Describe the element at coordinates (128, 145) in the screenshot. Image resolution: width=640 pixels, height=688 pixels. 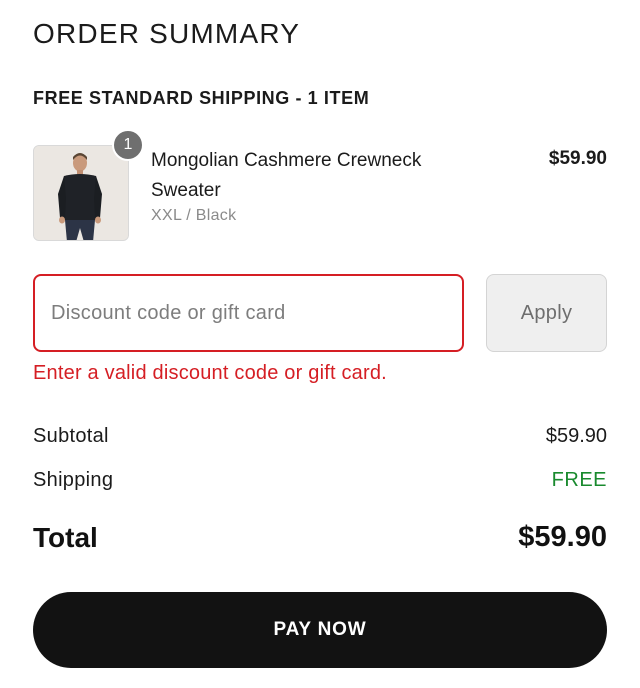
I see `quantity-badge: 1` at that location.